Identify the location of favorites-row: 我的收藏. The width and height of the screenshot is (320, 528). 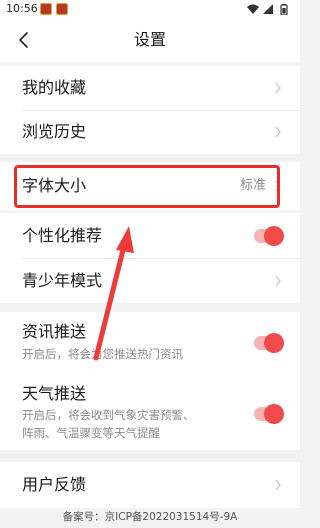
(150, 88).